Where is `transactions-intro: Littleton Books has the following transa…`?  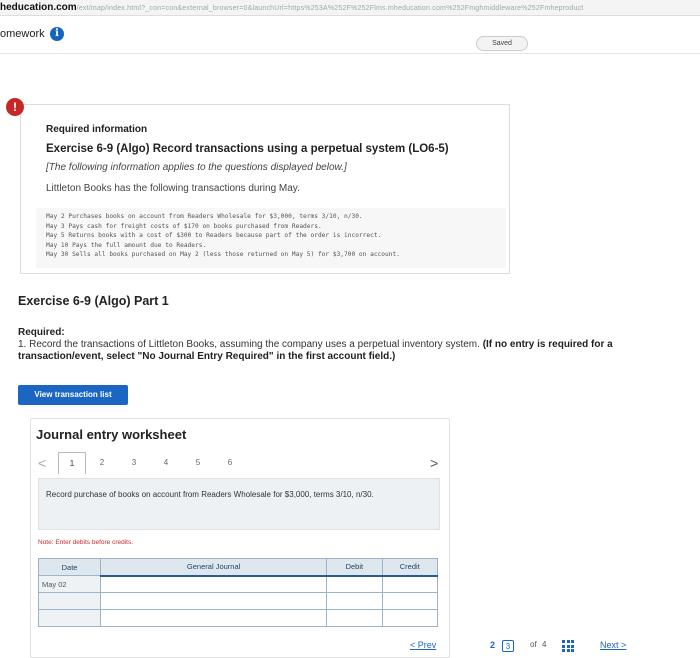
transactions-intro: Littleton Books has the following transa… is located at coordinates (173, 188).